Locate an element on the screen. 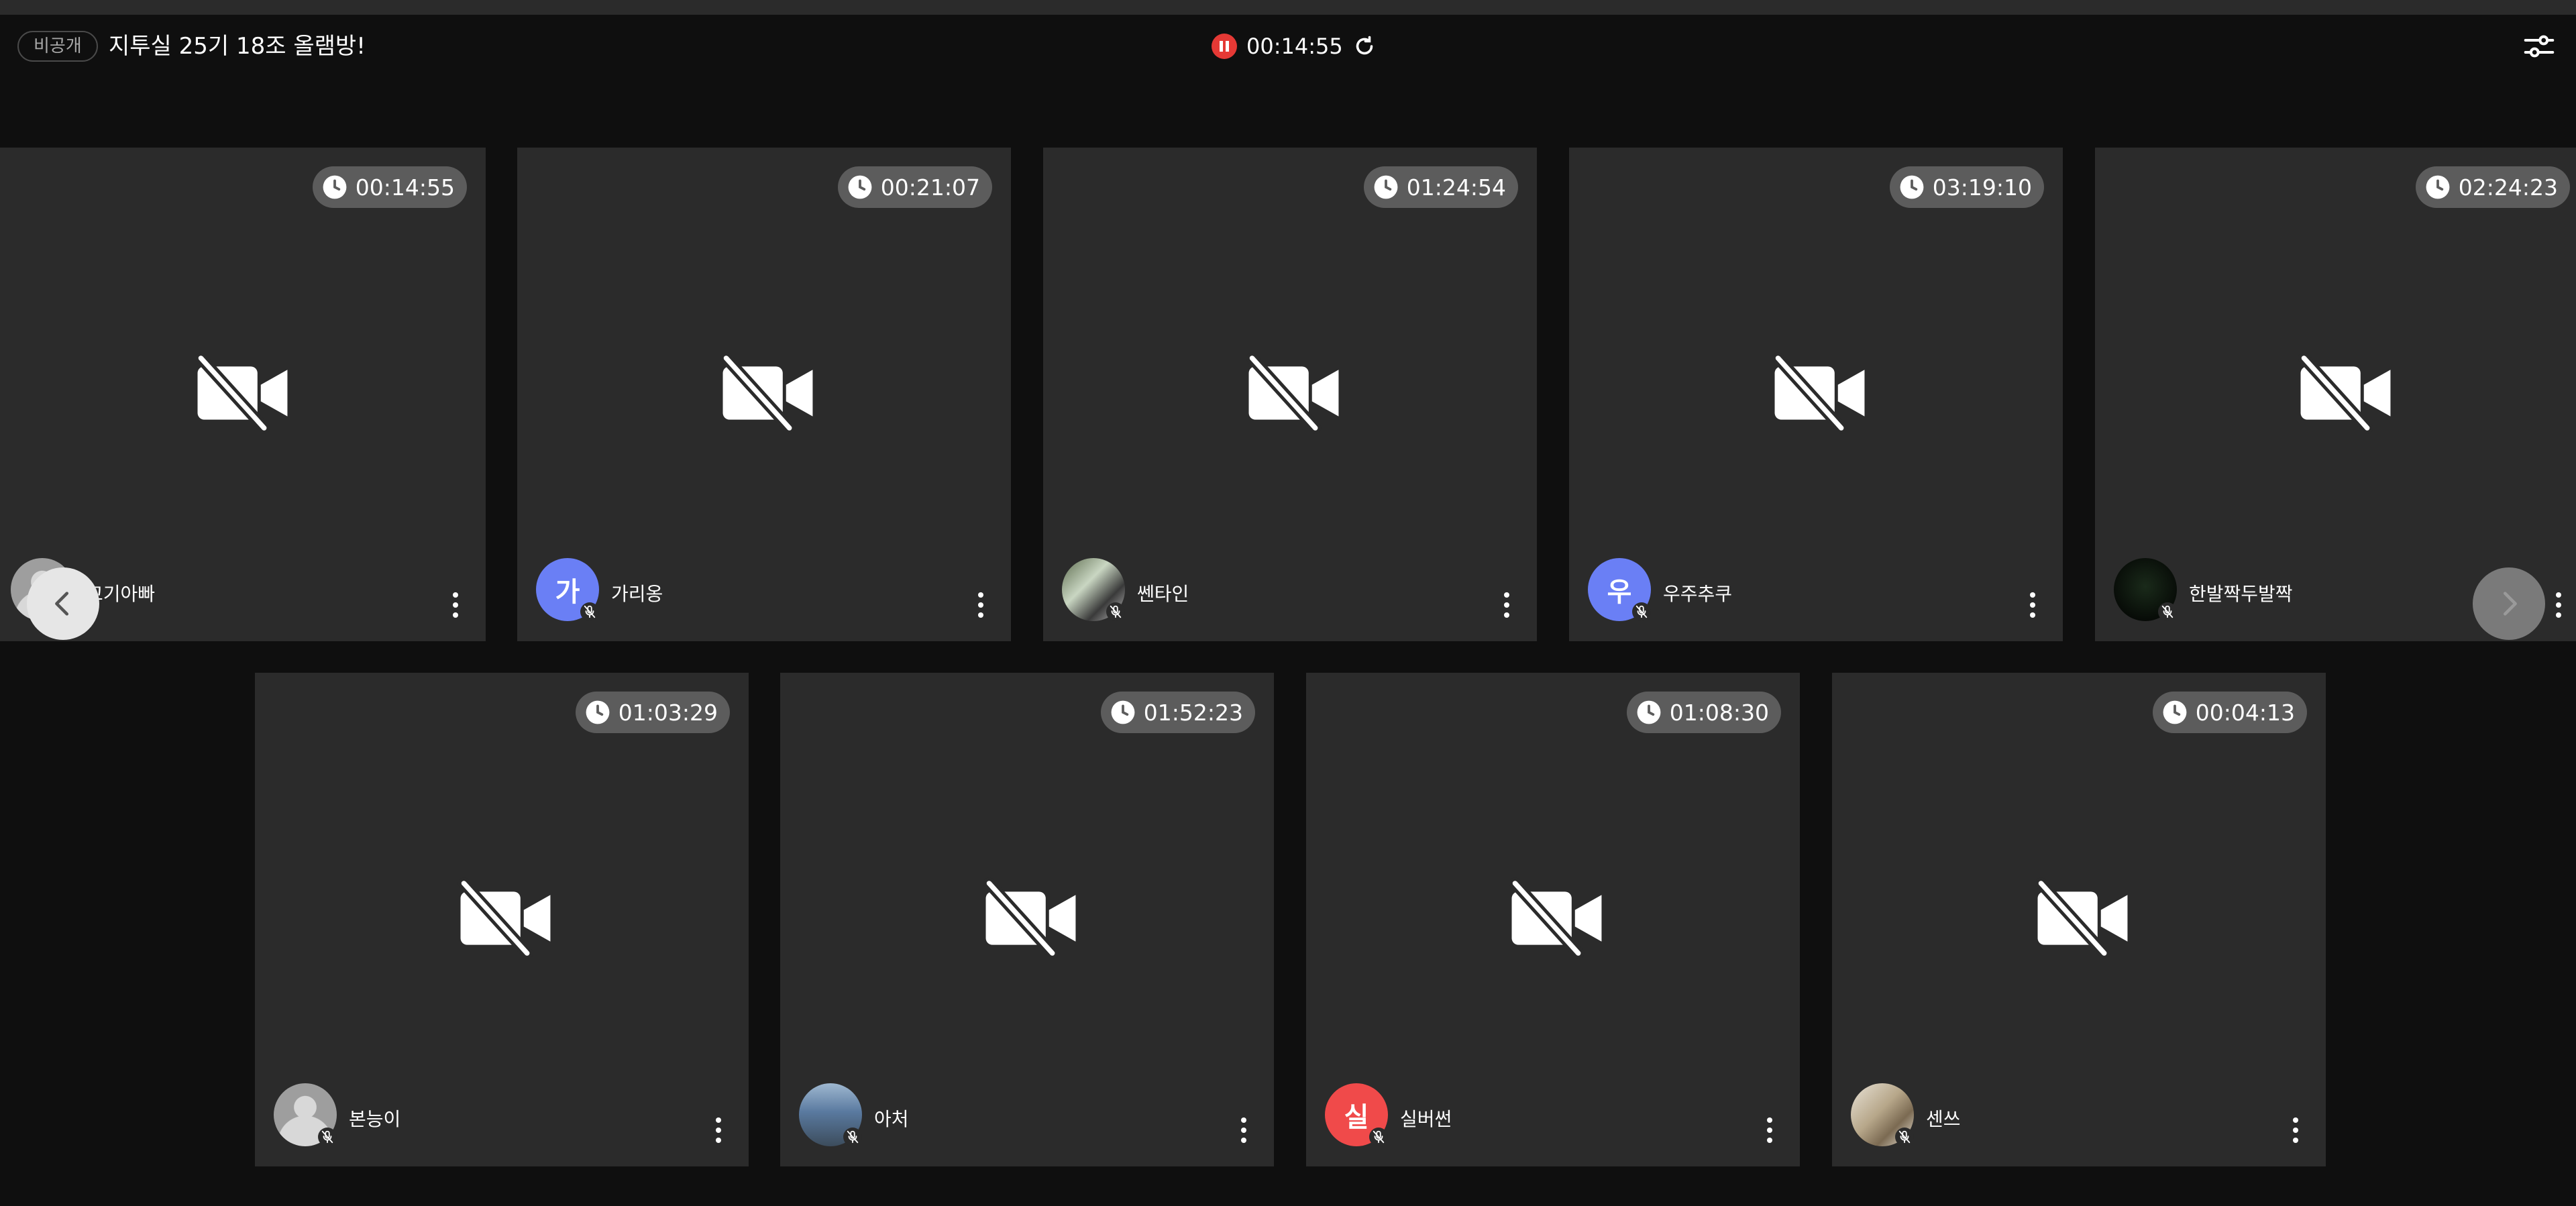 This screenshot has width=2576, height=1206. elapsed-time-badge: 01:08:30 is located at coordinates (1703, 712).